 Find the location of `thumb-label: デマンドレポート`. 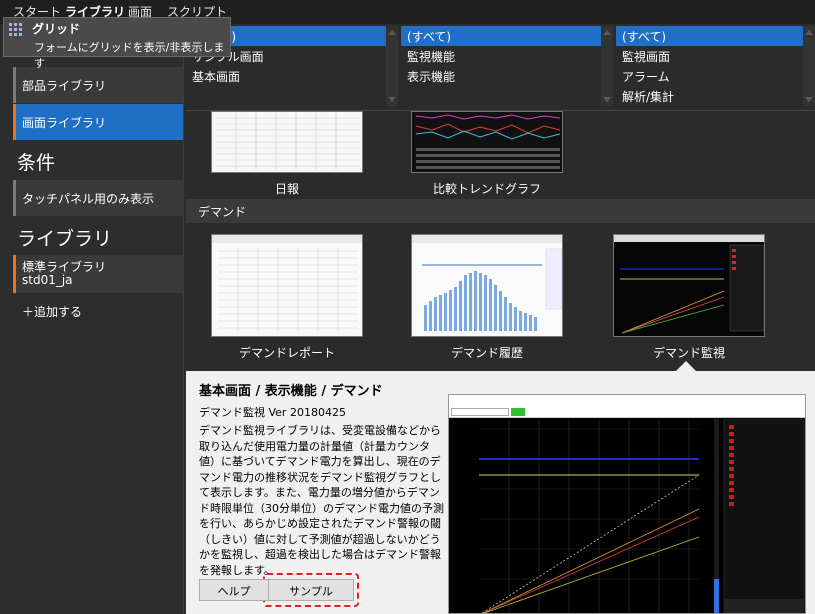

thumb-label: デマンドレポート is located at coordinates (286, 353).